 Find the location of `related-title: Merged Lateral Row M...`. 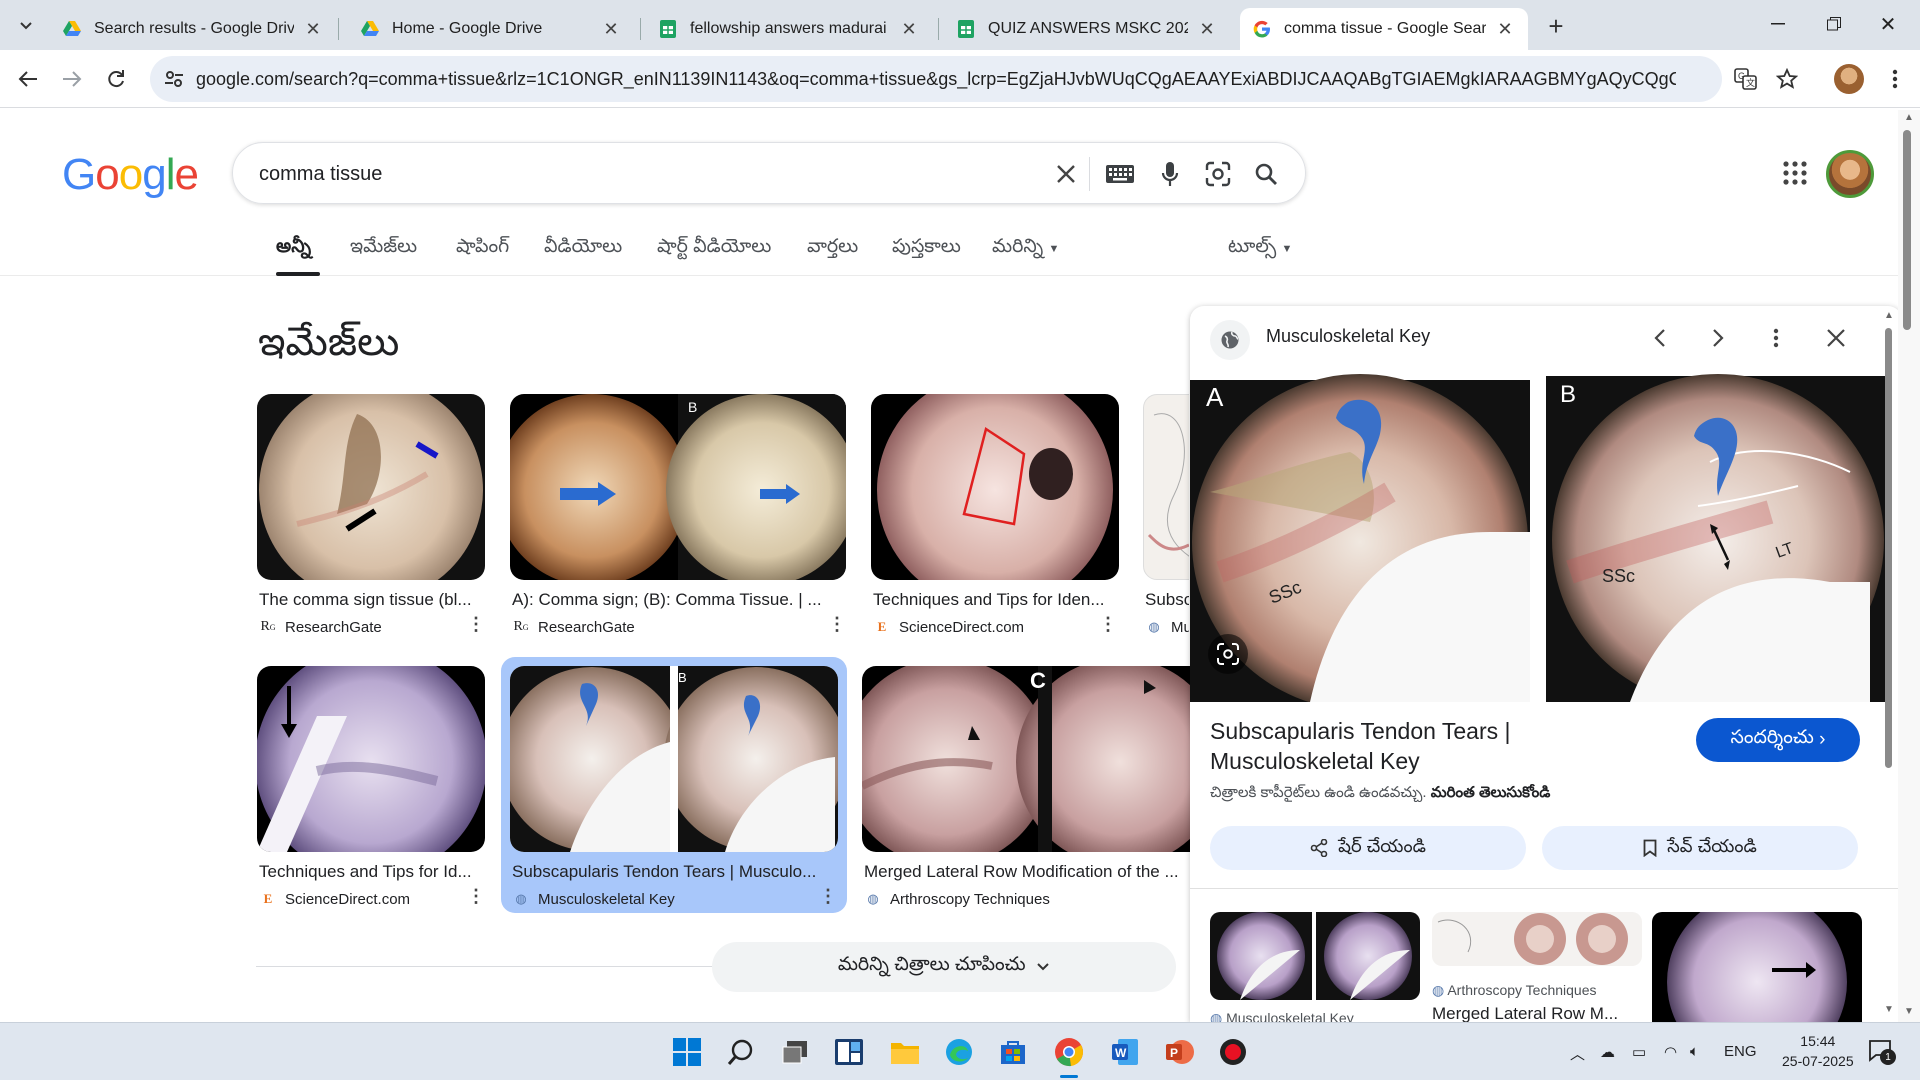

related-title: Merged Lateral Row M... is located at coordinates (1537, 1013).